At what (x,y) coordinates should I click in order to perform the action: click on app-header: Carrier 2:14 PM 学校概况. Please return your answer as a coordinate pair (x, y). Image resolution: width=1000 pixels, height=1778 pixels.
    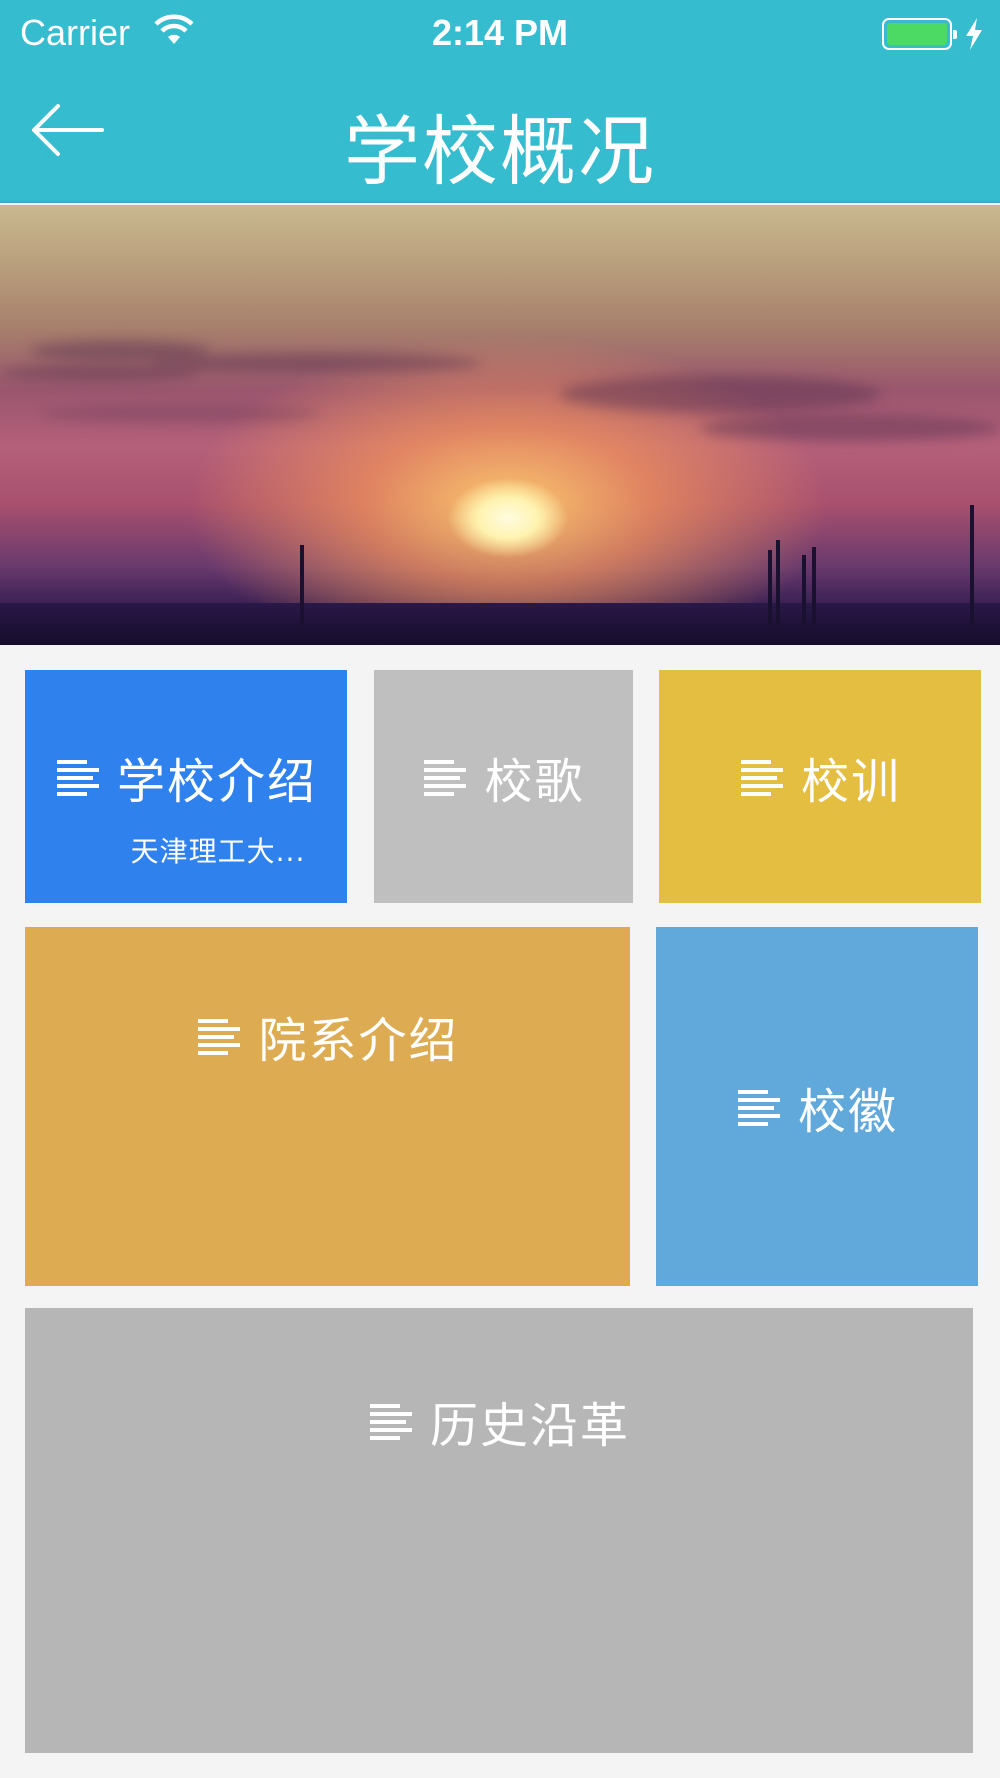
    Looking at the image, I should click on (500, 101).